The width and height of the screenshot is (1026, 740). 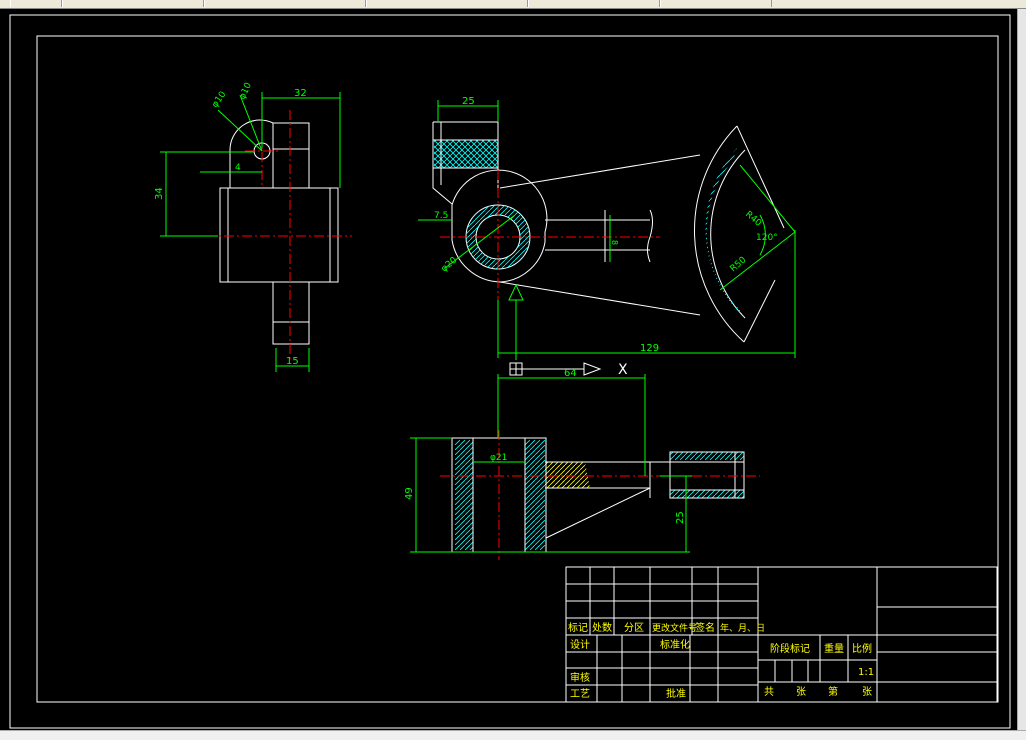 What do you see at coordinates (409, 493) in the screenshot?
I see `dim-49: 49` at bounding box center [409, 493].